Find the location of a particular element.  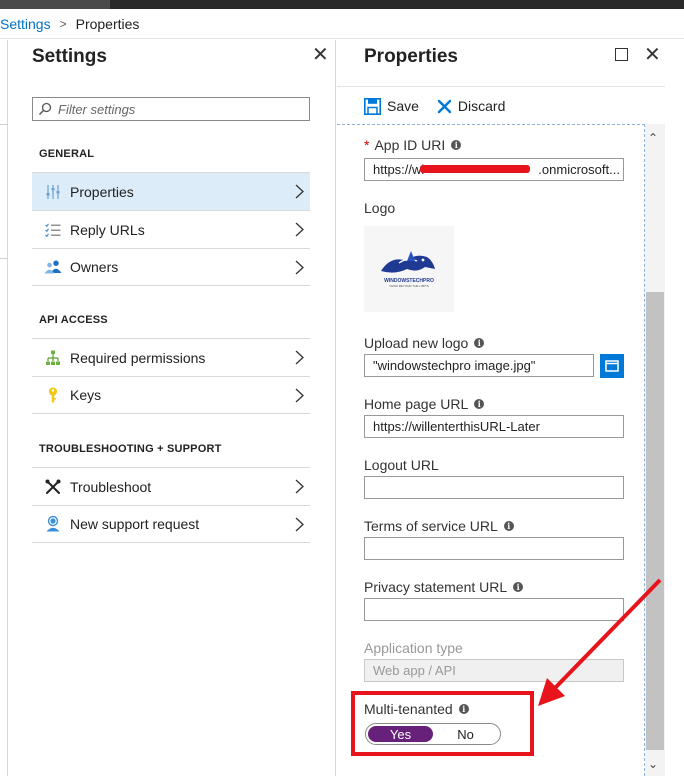

maximize-icon is located at coordinates (621, 54).